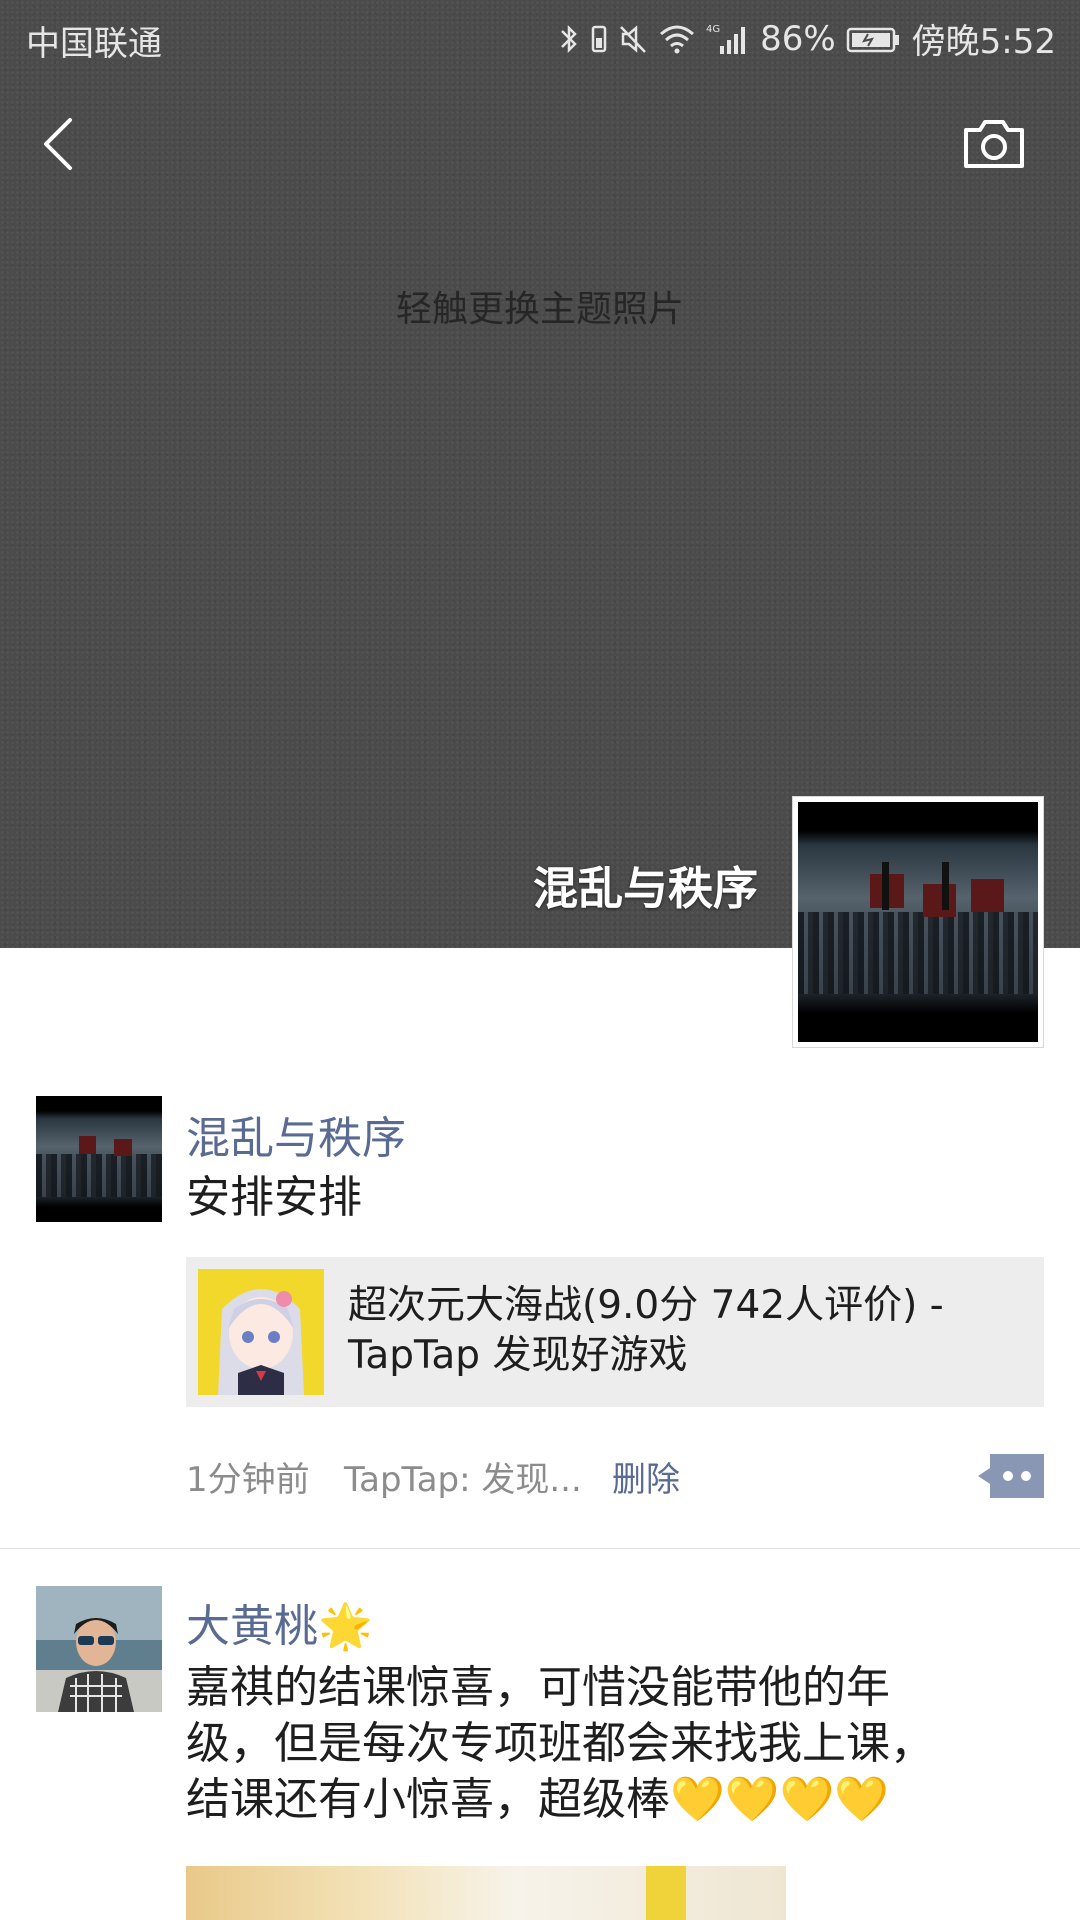 Image resolution: width=1080 pixels, height=1920 pixels. Describe the element at coordinates (94, 44) in the screenshot. I see `carrier-label: 中国联通` at that location.